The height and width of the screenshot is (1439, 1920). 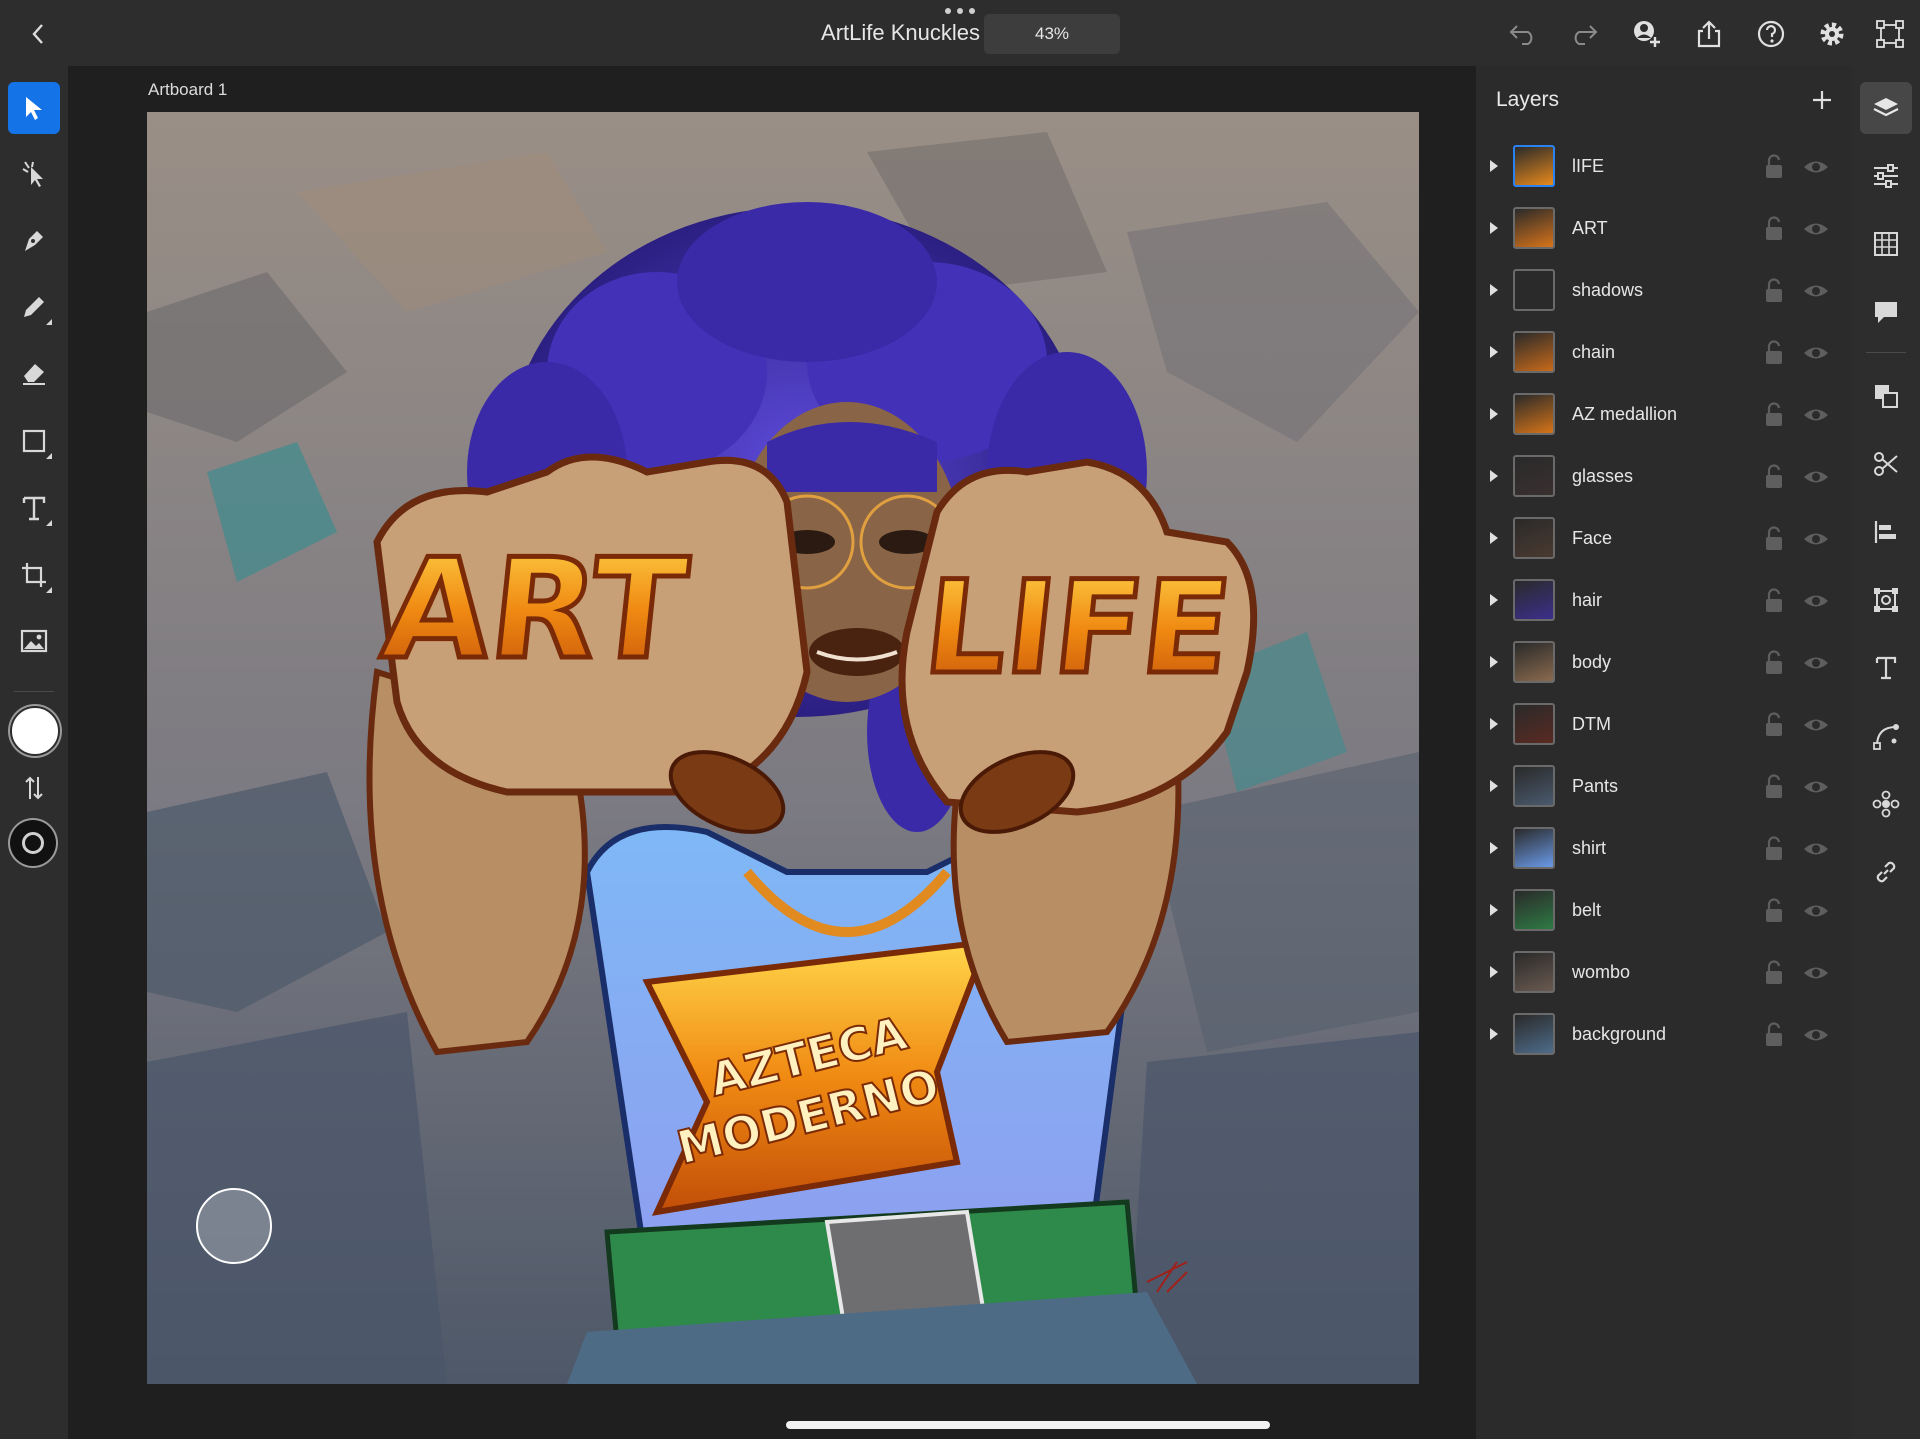 What do you see at coordinates (840, 33) in the screenshot?
I see `document-title: ArtLife Knuckles` at bounding box center [840, 33].